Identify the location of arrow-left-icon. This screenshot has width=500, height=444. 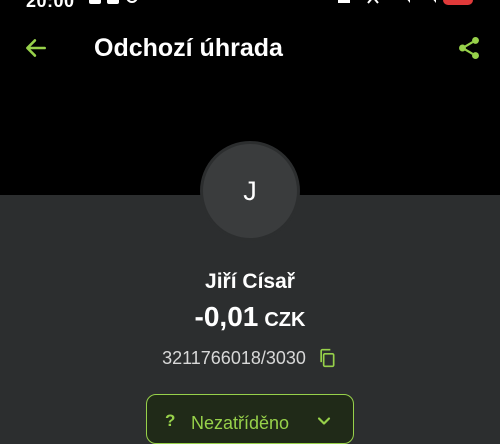
(36, 48).